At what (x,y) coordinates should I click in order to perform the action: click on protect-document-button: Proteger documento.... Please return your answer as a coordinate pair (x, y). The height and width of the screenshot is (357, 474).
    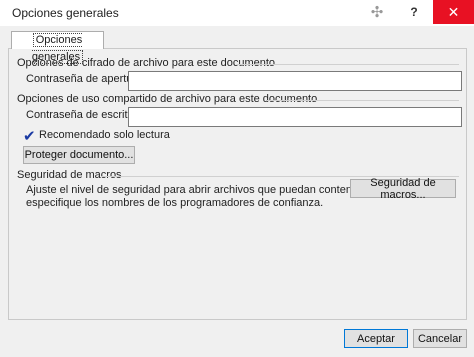
    Looking at the image, I should click on (79, 155).